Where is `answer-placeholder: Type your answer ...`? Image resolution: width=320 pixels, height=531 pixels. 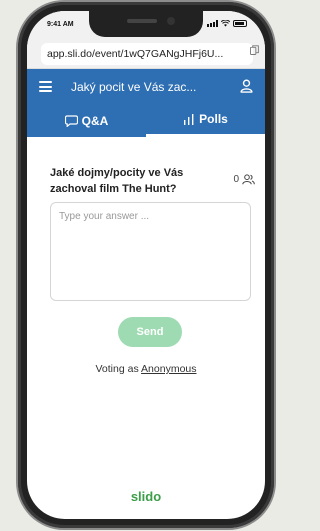 answer-placeholder: Type your answer ... is located at coordinates (104, 216).